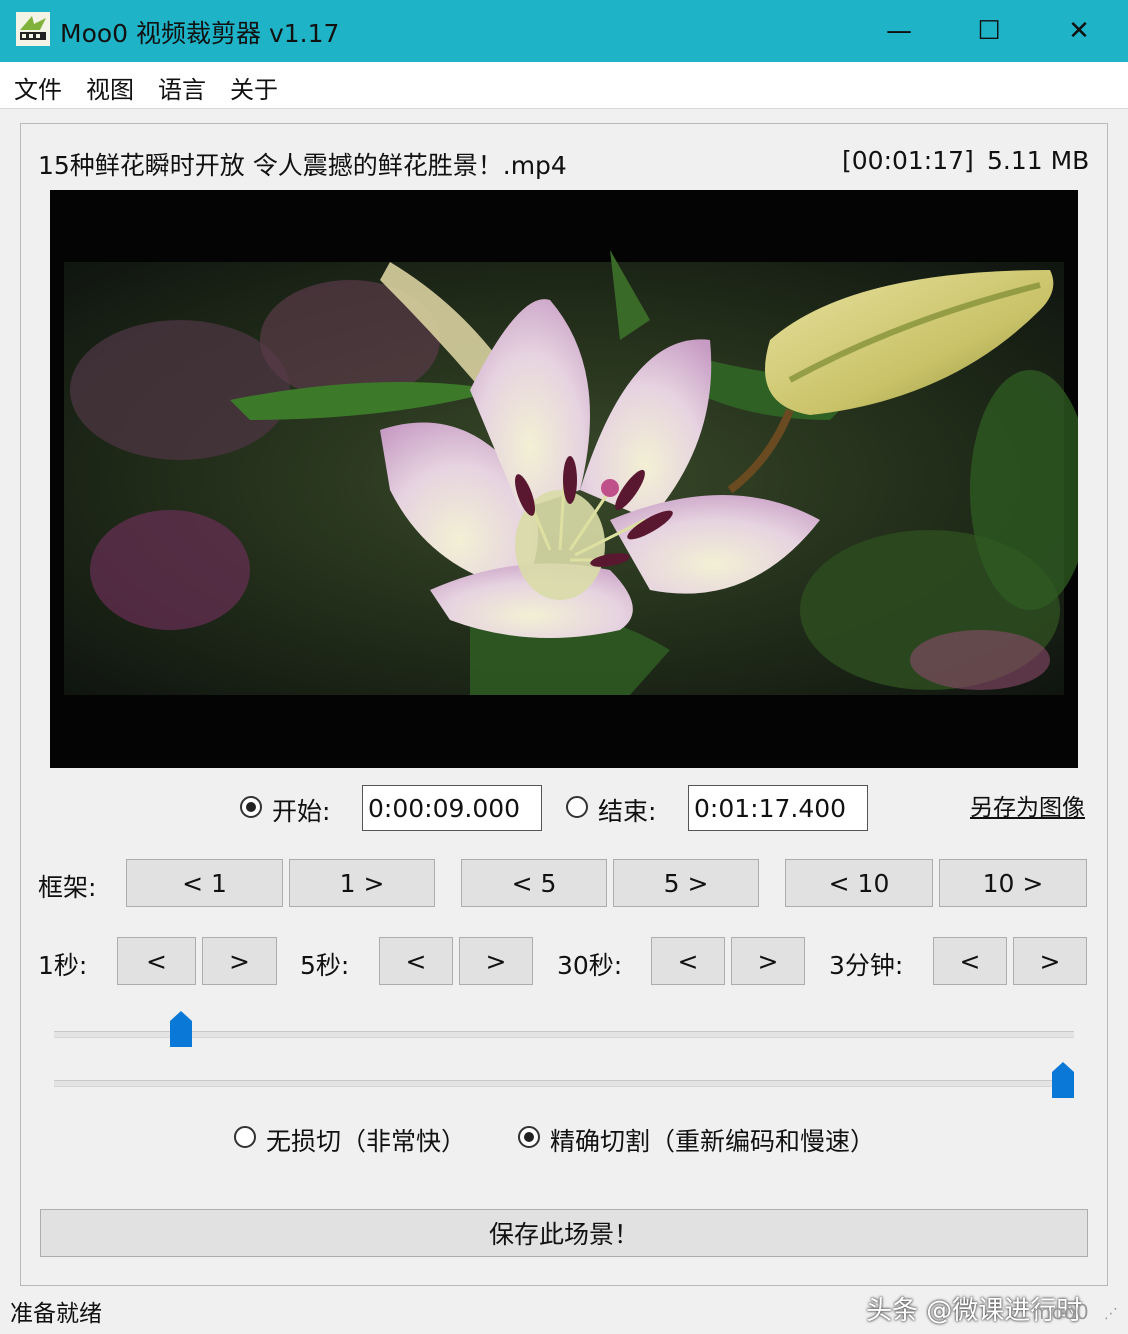  I want to click on frame-back-5-button: < 5, so click(534, 883).